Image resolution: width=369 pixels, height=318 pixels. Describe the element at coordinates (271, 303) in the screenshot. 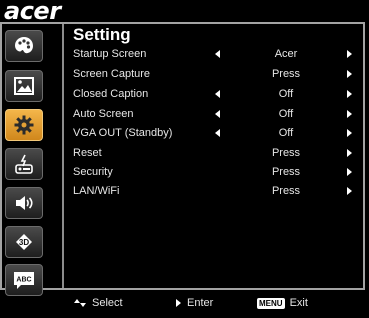

I see `menu-key-icon: MENU` at that location.